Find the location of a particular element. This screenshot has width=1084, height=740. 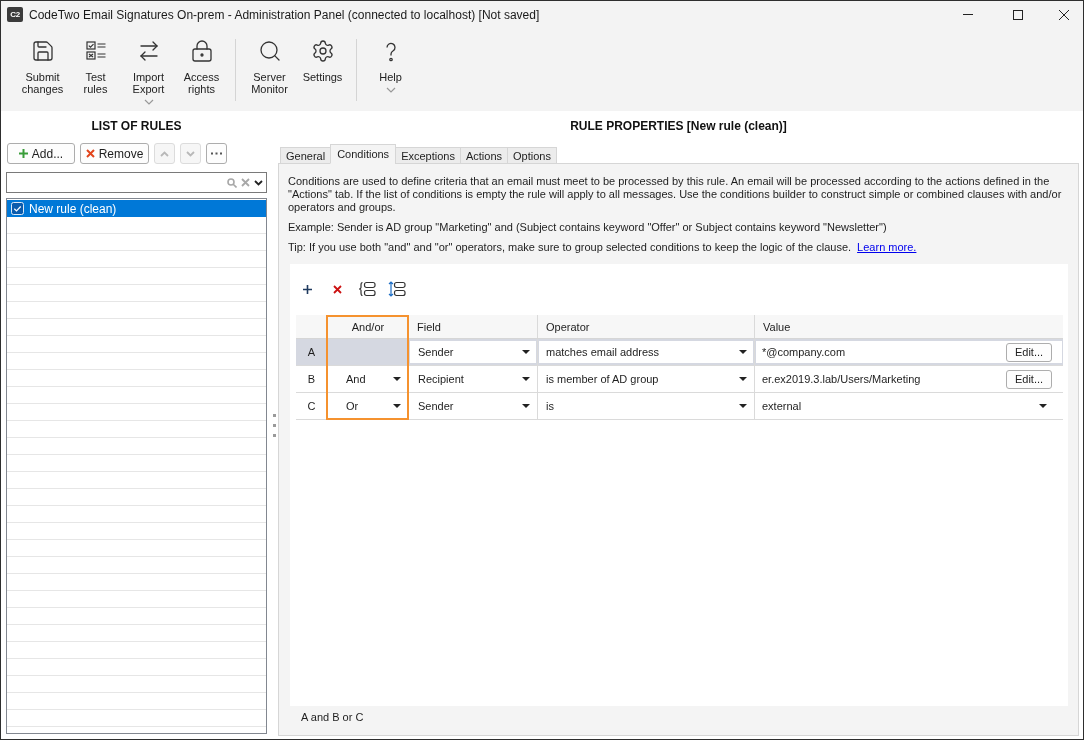

tab: General is located at coordinates (306, 155).